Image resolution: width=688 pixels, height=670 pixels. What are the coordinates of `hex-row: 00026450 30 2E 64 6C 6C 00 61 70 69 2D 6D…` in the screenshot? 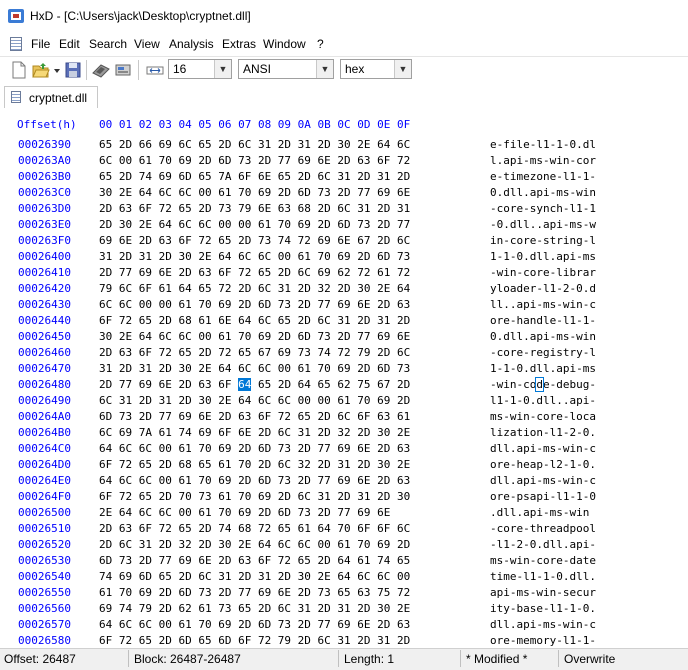 It's located at (344, 338).